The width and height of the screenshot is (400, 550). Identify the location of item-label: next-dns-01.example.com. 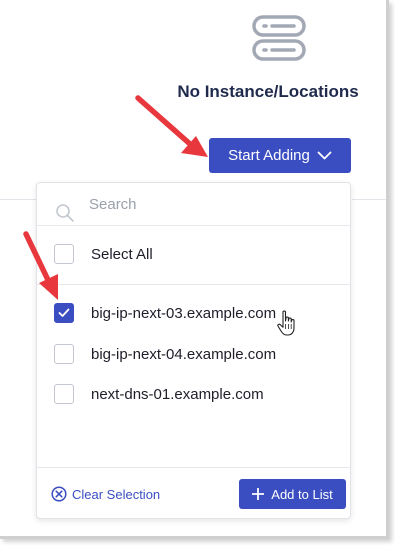
(177, 394).